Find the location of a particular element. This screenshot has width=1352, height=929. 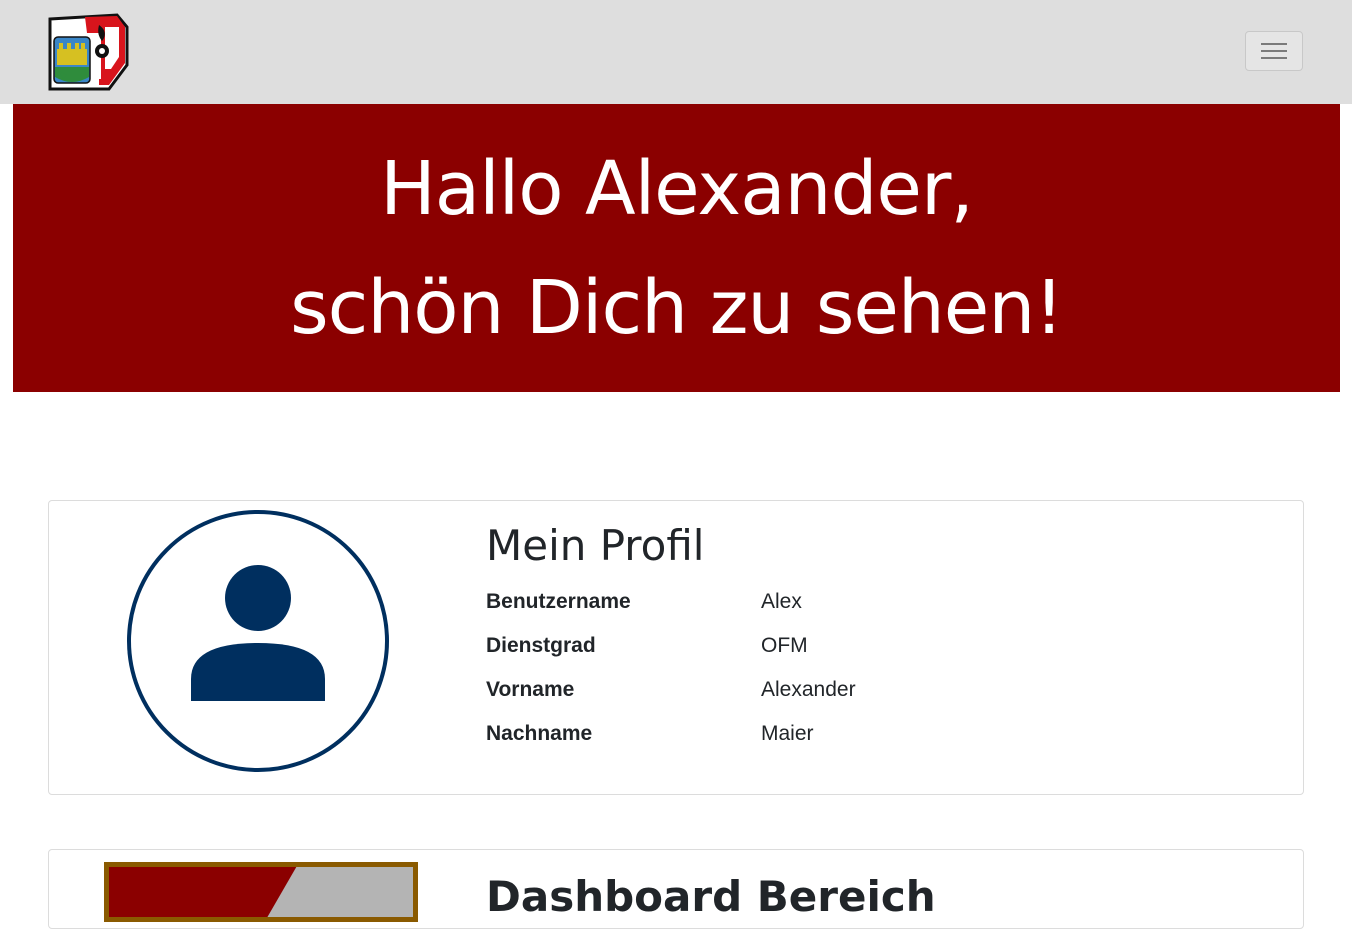

navbar-toggle-button is located at coordinates (1274, 51).